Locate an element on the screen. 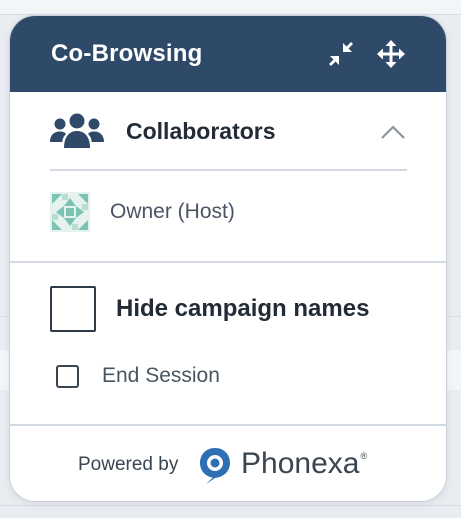  background-divider is located at coordinates (230, 505).